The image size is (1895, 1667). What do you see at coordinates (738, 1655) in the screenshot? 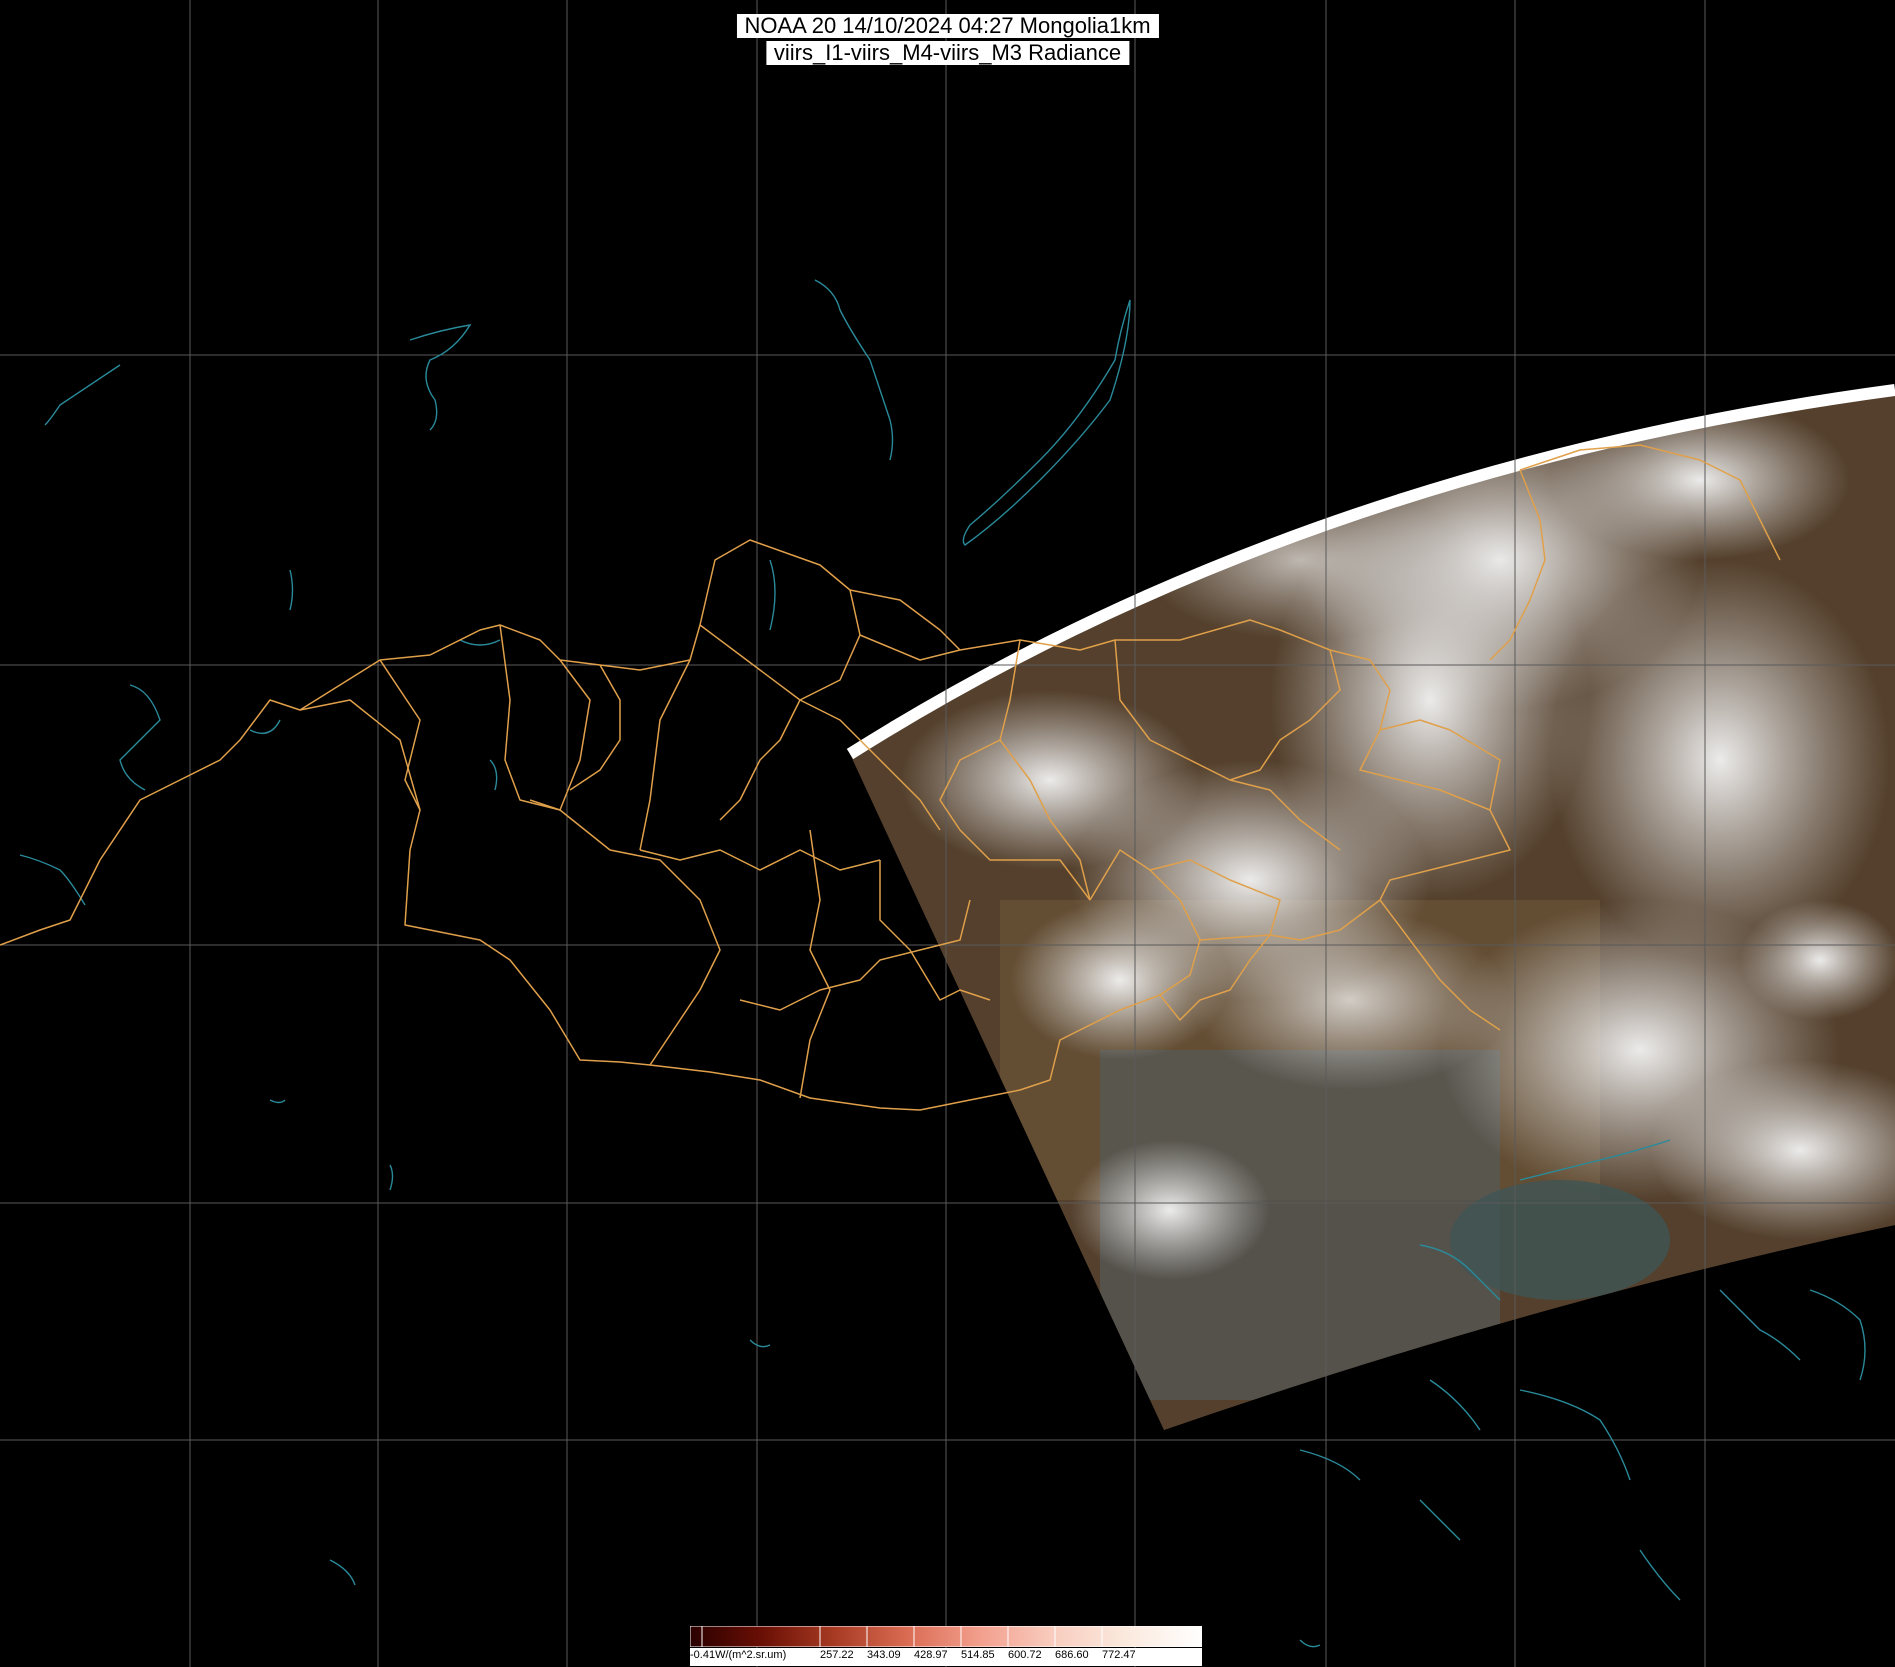
I see `colorbar-label-0: -0.41W/(m^2.sr.um)` at bounding box center [738, 1655].